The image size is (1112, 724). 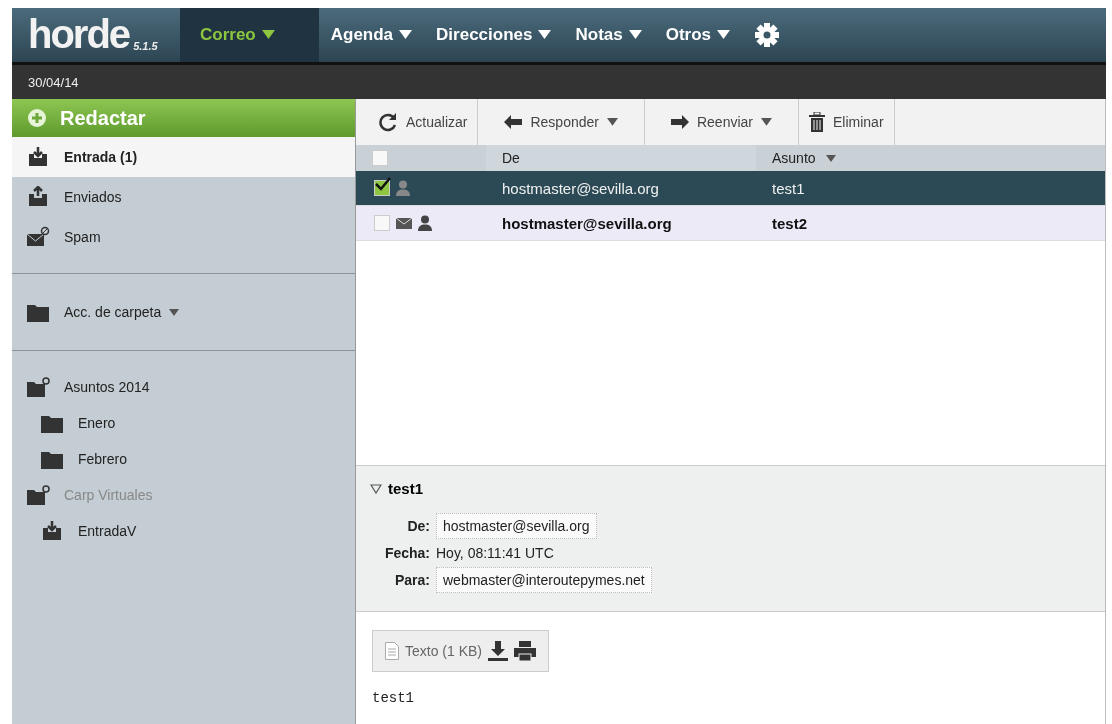 What do you see at coordinates (494, 35) in the screenshot?
I see `menu-tab: Direcciones` at bounding box center [494, 35].